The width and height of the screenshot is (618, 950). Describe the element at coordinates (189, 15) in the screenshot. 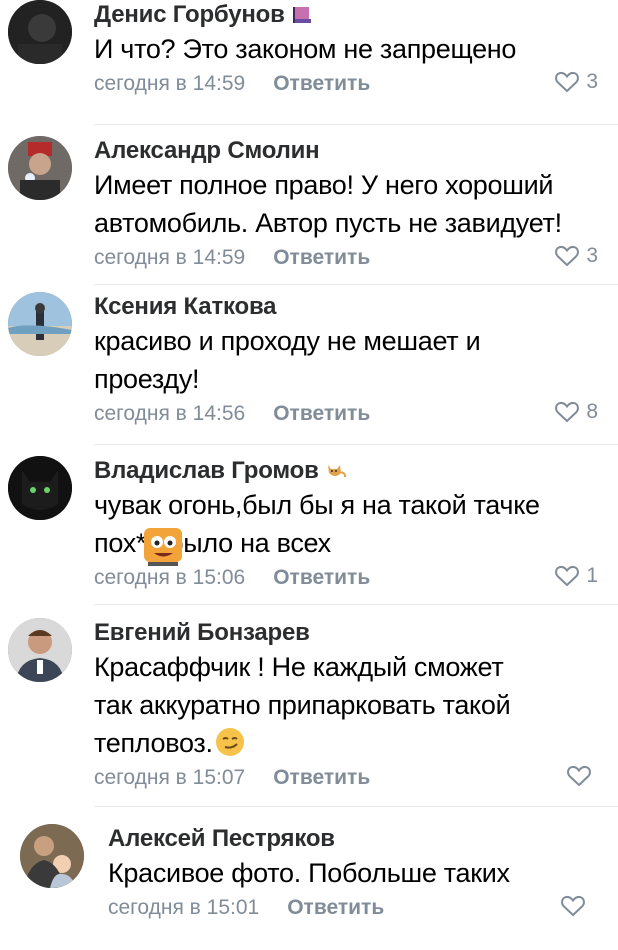

I see `author-name-text: Денис Горбунов` at that location.